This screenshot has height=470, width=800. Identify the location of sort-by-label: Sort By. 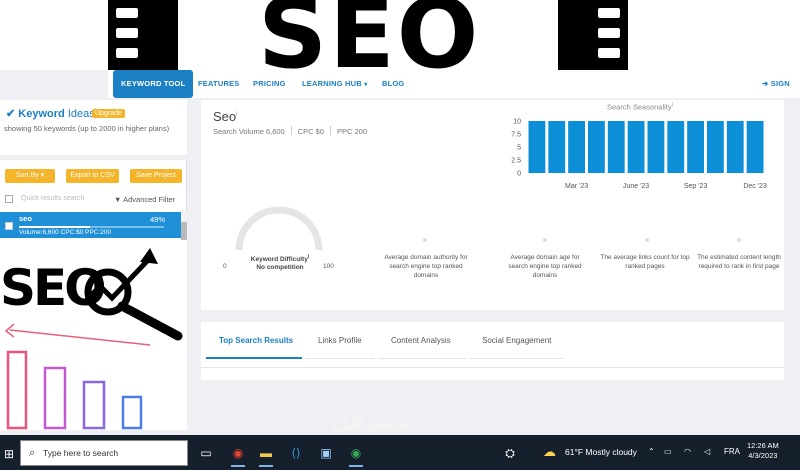
(27, 175).